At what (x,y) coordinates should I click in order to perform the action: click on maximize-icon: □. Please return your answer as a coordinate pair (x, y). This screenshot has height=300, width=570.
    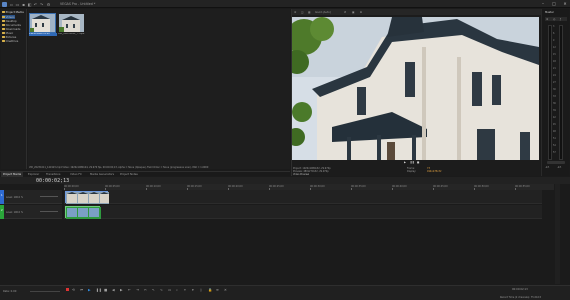
    Looking at the image, I should click on (554, 4).